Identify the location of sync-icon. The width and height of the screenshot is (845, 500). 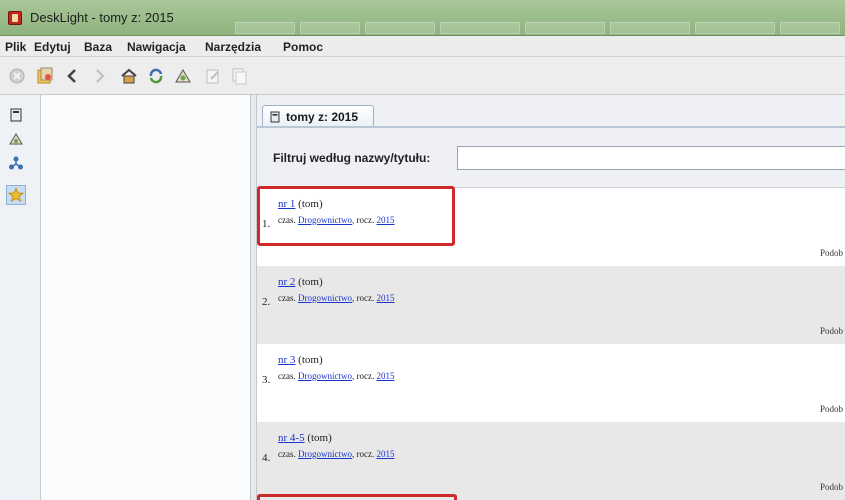
(156, 76).